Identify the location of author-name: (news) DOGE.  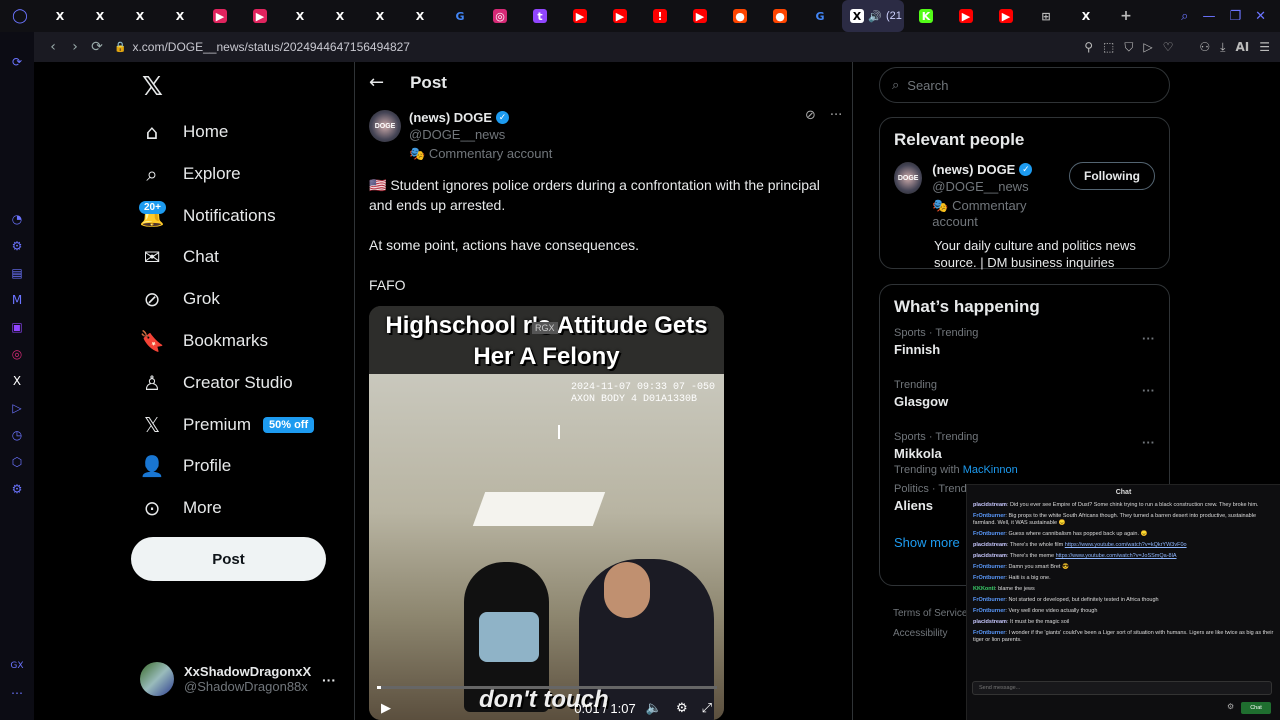
(450, 117).